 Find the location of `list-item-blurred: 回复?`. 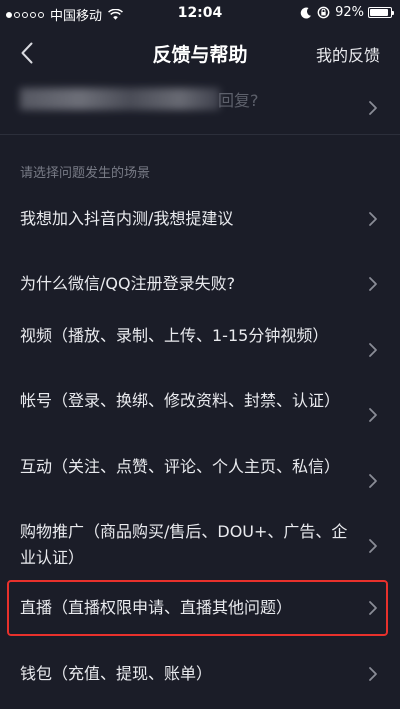

list-item-blurred: 回复? is located at coordinates (200, 108).